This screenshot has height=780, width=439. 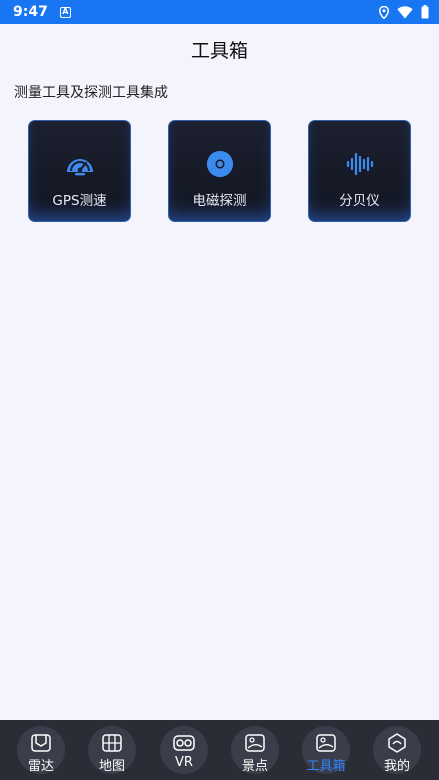 I want to click on gps-speed-card: GPS测速, so click(x=79, y=171).